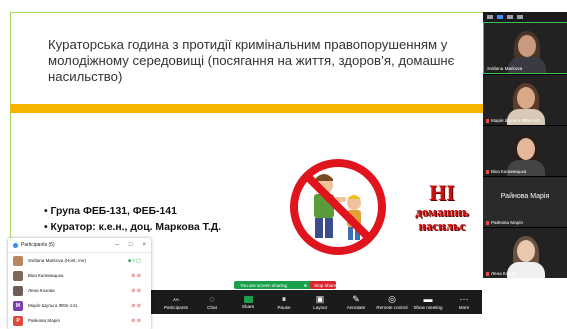  I want to click on toolbar-annotate-button: ✎ Annotate, so click(356, 302).